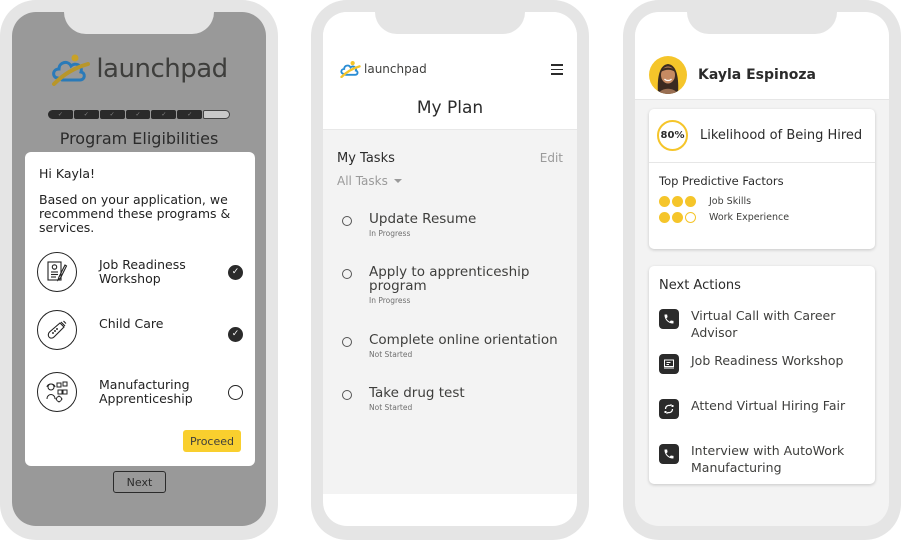  Describe the element at coordinates (730, 201) in the screenshot. I see `factor-label: Job Skills` at that location.